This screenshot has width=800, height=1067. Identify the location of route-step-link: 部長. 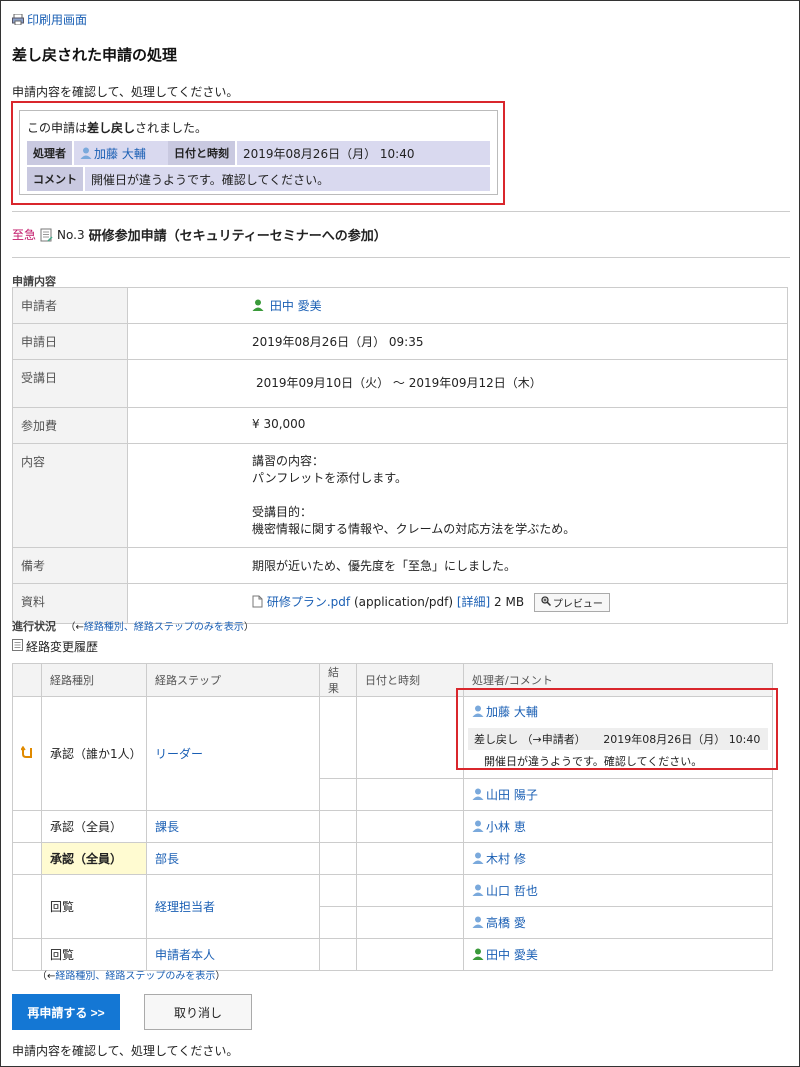
(167, 859).